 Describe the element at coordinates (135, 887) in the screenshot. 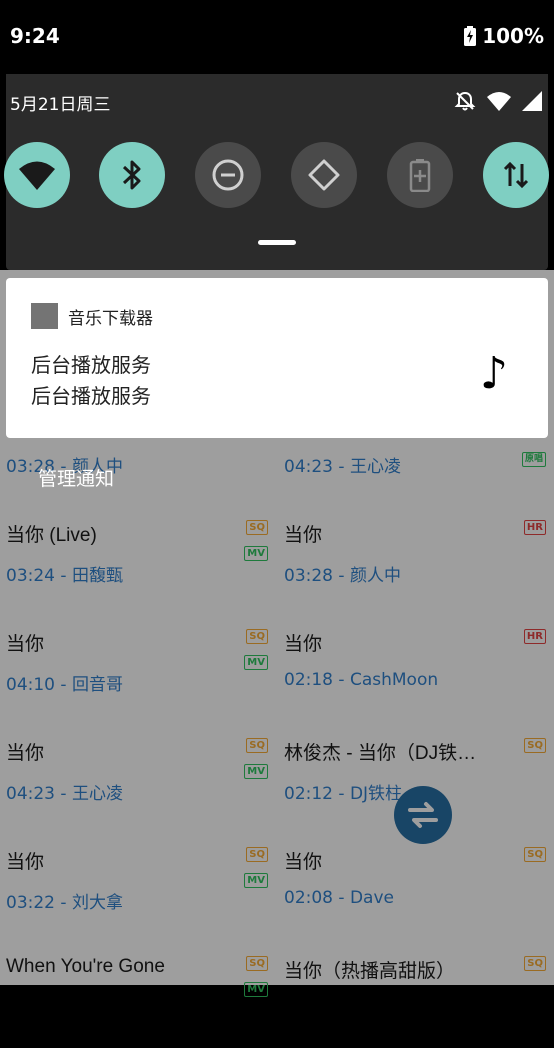

I see `song-item: 当你 03:22 - 刘大拿 SQ MV` at that location.